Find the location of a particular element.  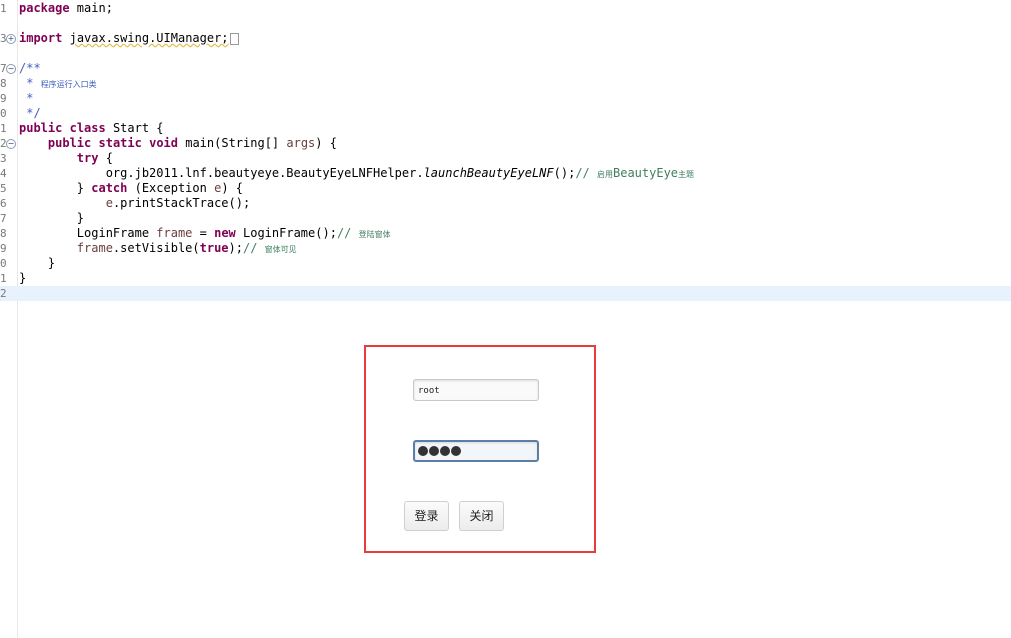

code-token: args is located at coordinates (301, 143).